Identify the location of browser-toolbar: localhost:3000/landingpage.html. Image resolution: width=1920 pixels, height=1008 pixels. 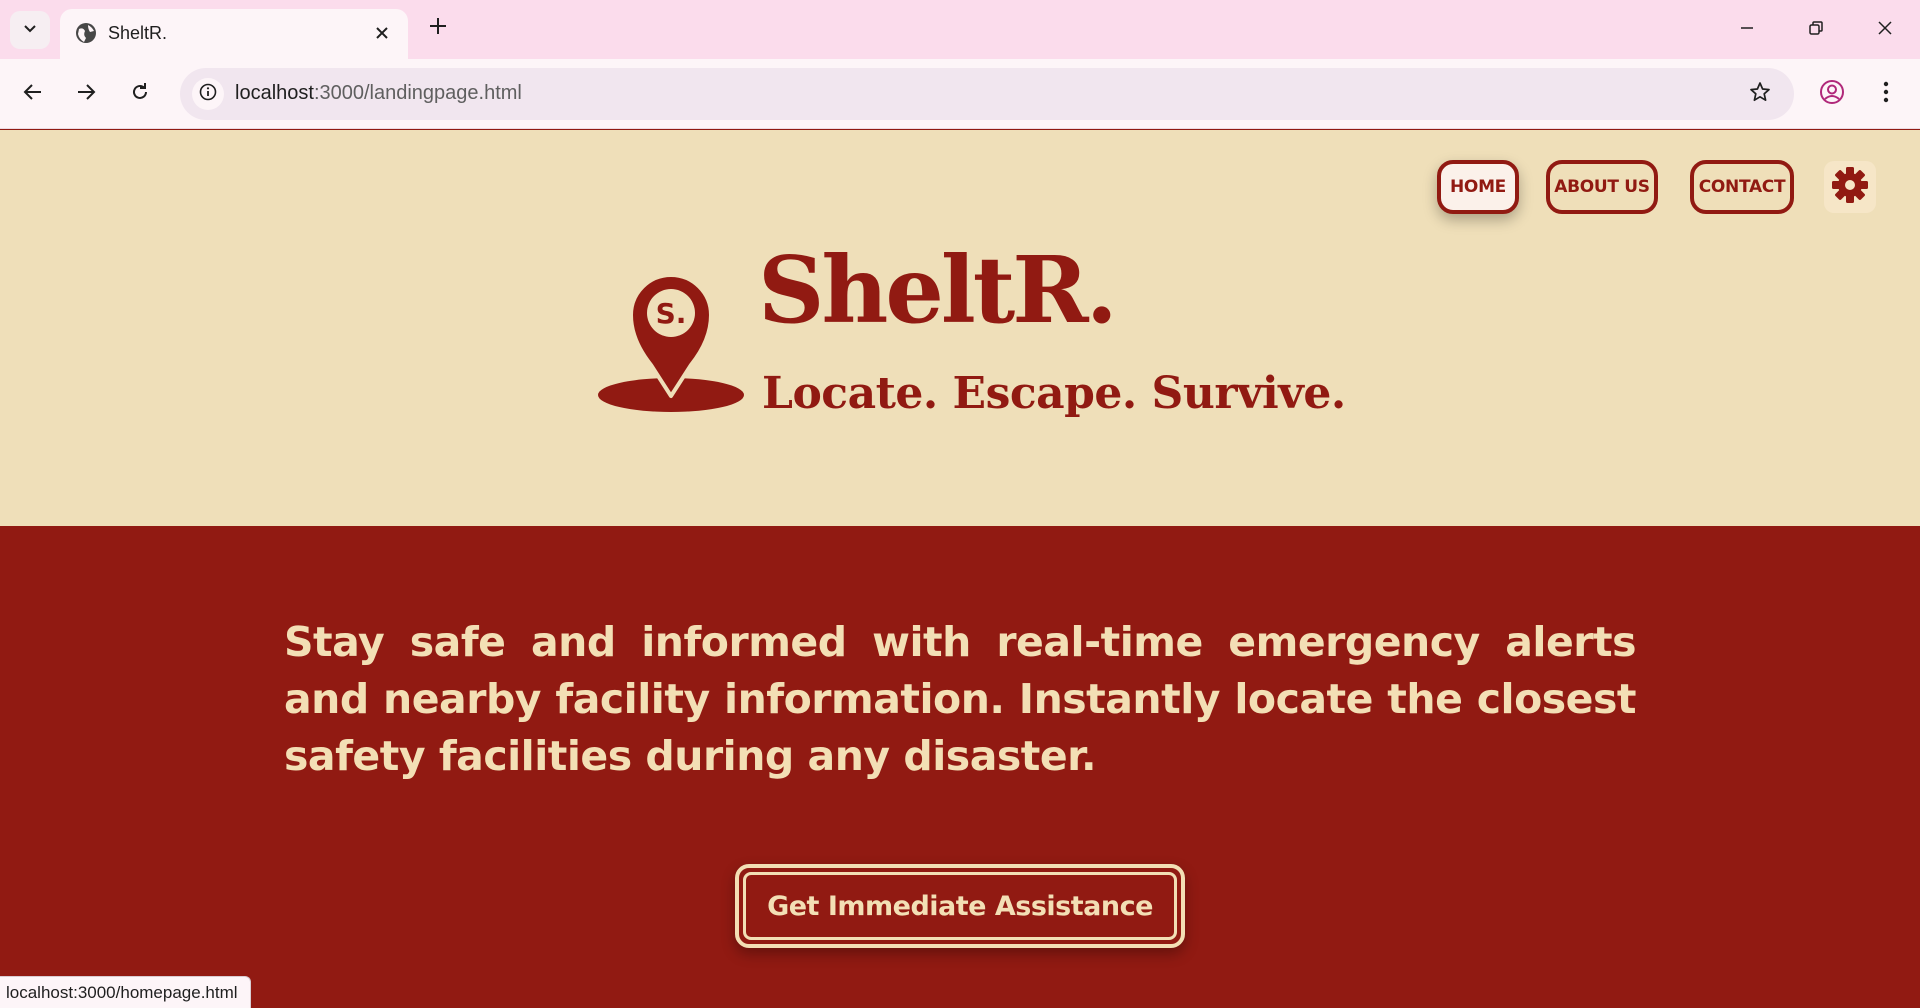
(960, 94).